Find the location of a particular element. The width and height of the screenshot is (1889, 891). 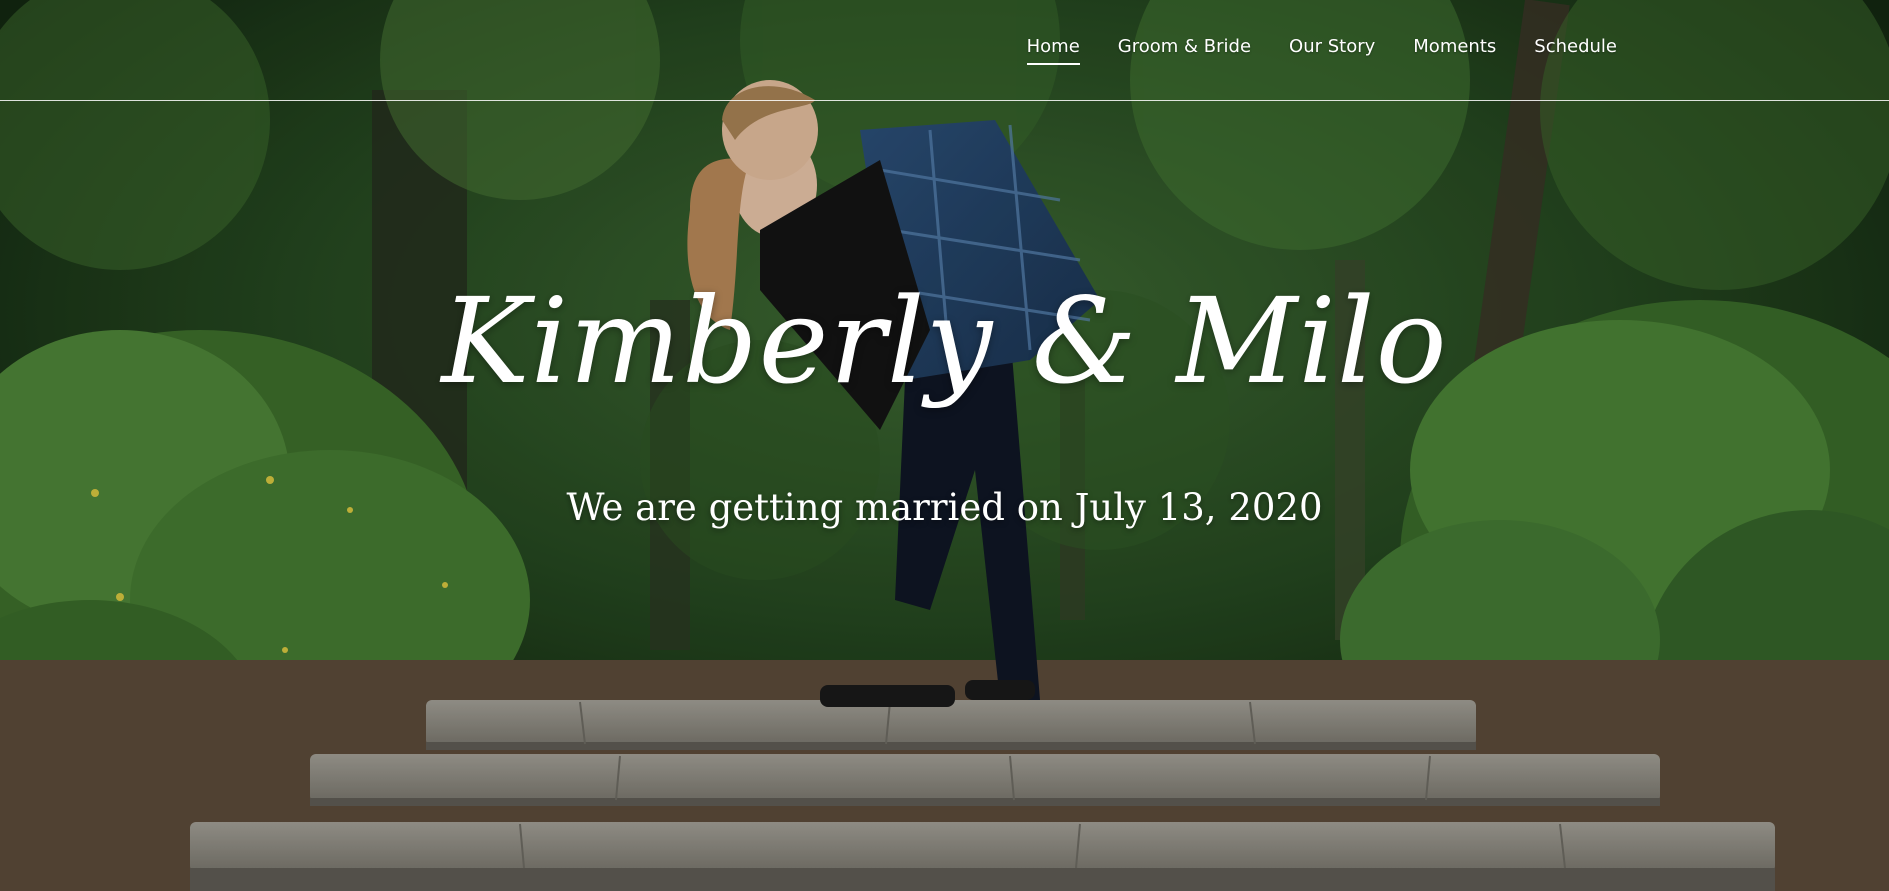

wedding-date-subtitle: We are getting married on July 13, 2020 is located at coordinates (944, 507).